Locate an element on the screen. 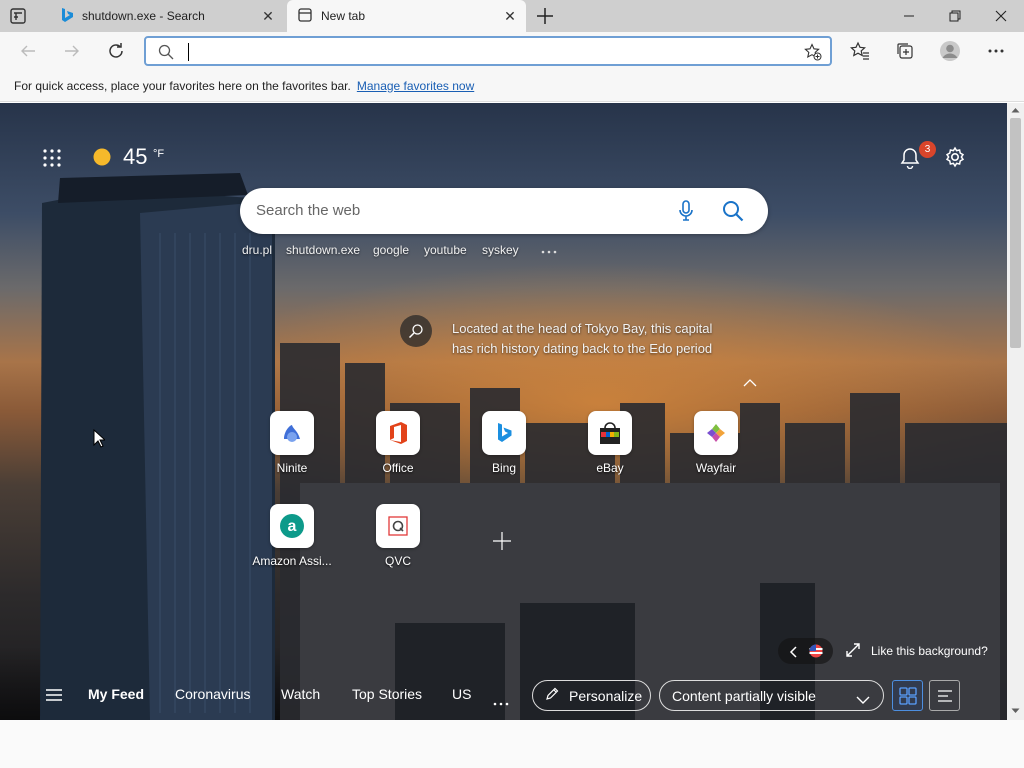 This screenshot has height=768, width=1024. close-window-button is located at coordinates (1001, 16).